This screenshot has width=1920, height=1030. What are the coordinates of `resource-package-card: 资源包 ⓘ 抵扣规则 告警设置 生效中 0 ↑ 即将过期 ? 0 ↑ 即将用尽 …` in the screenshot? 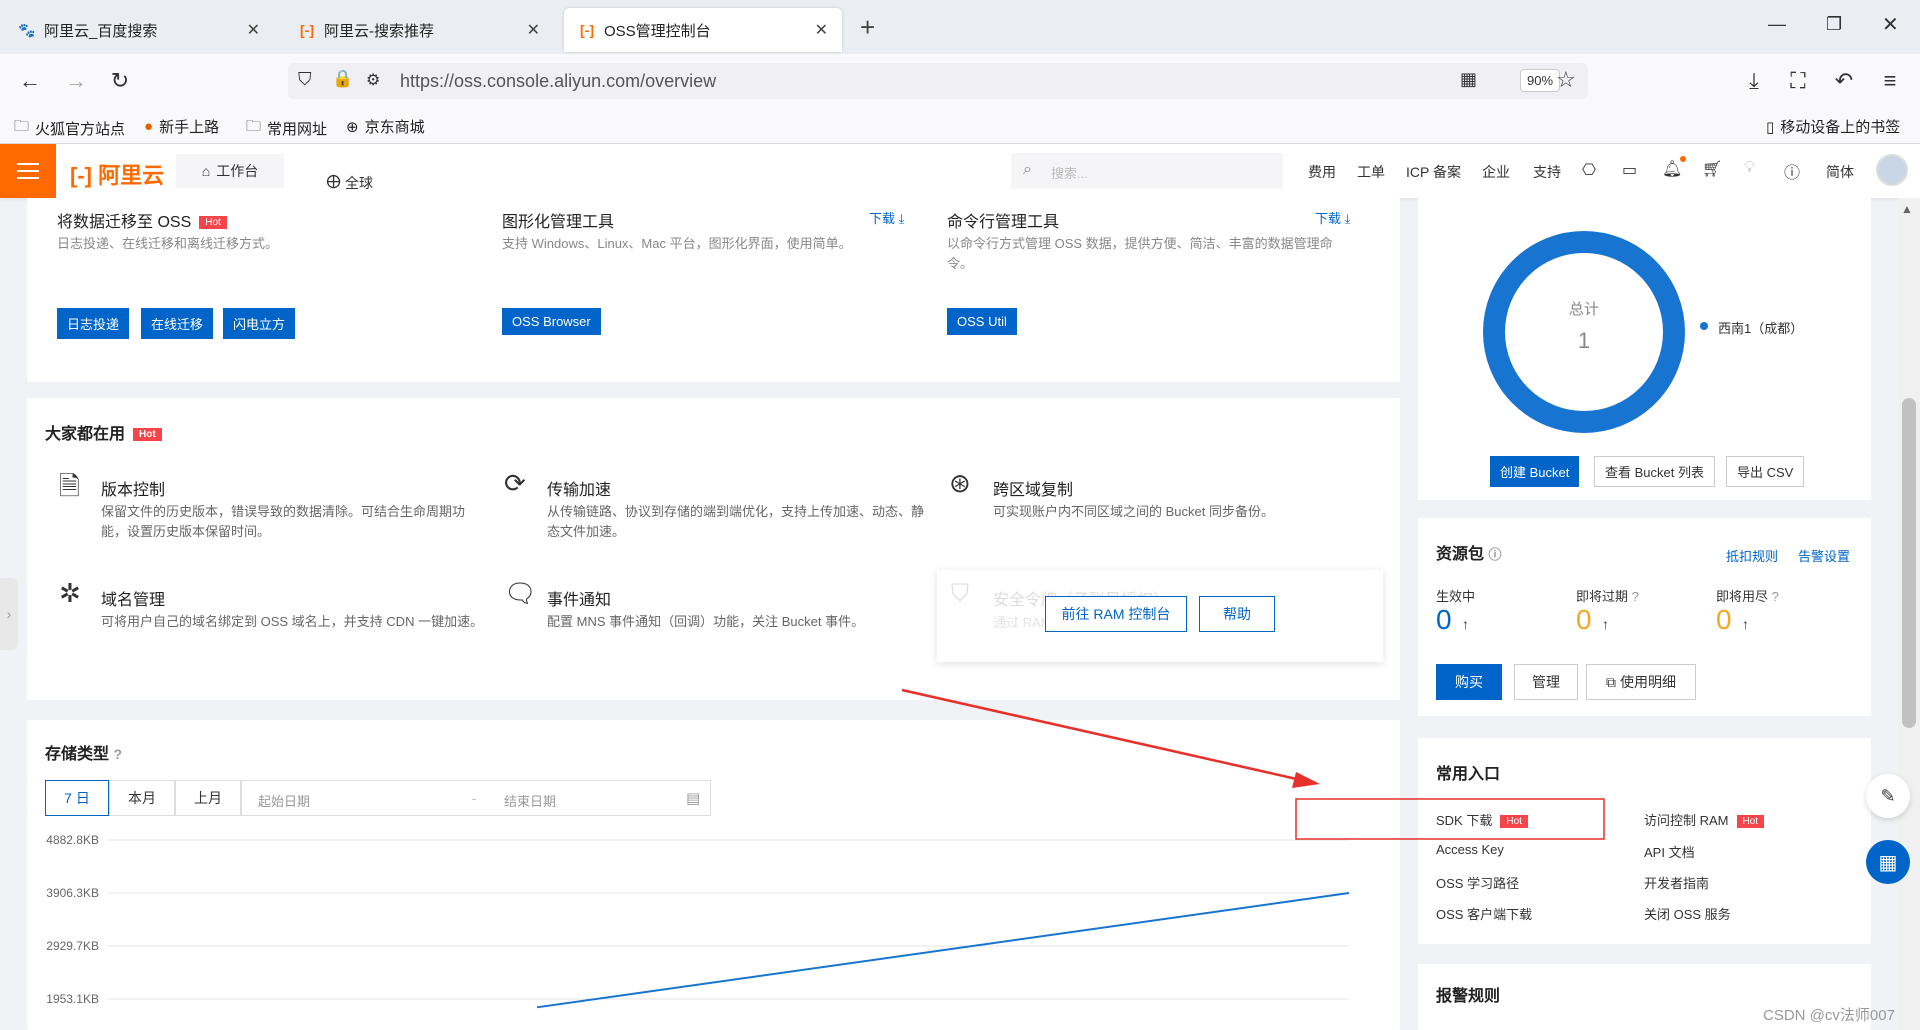 It's located at (1644, 617).